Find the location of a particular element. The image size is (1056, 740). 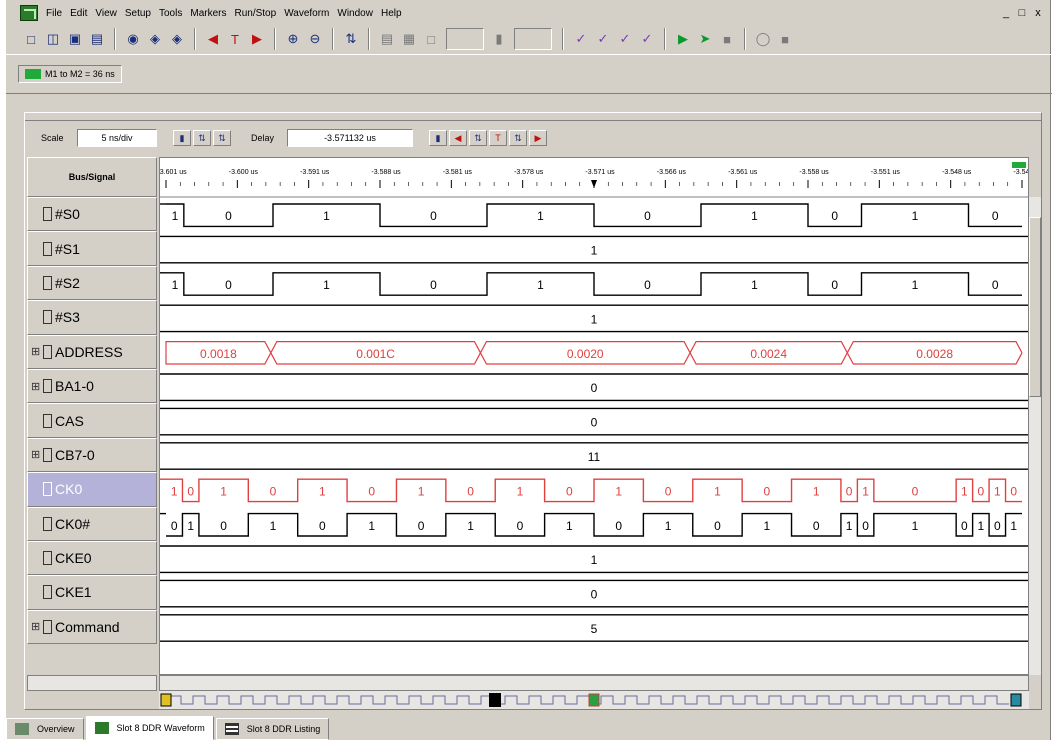

marker-last-icon: ▶ is located at coordinates (257, 39).